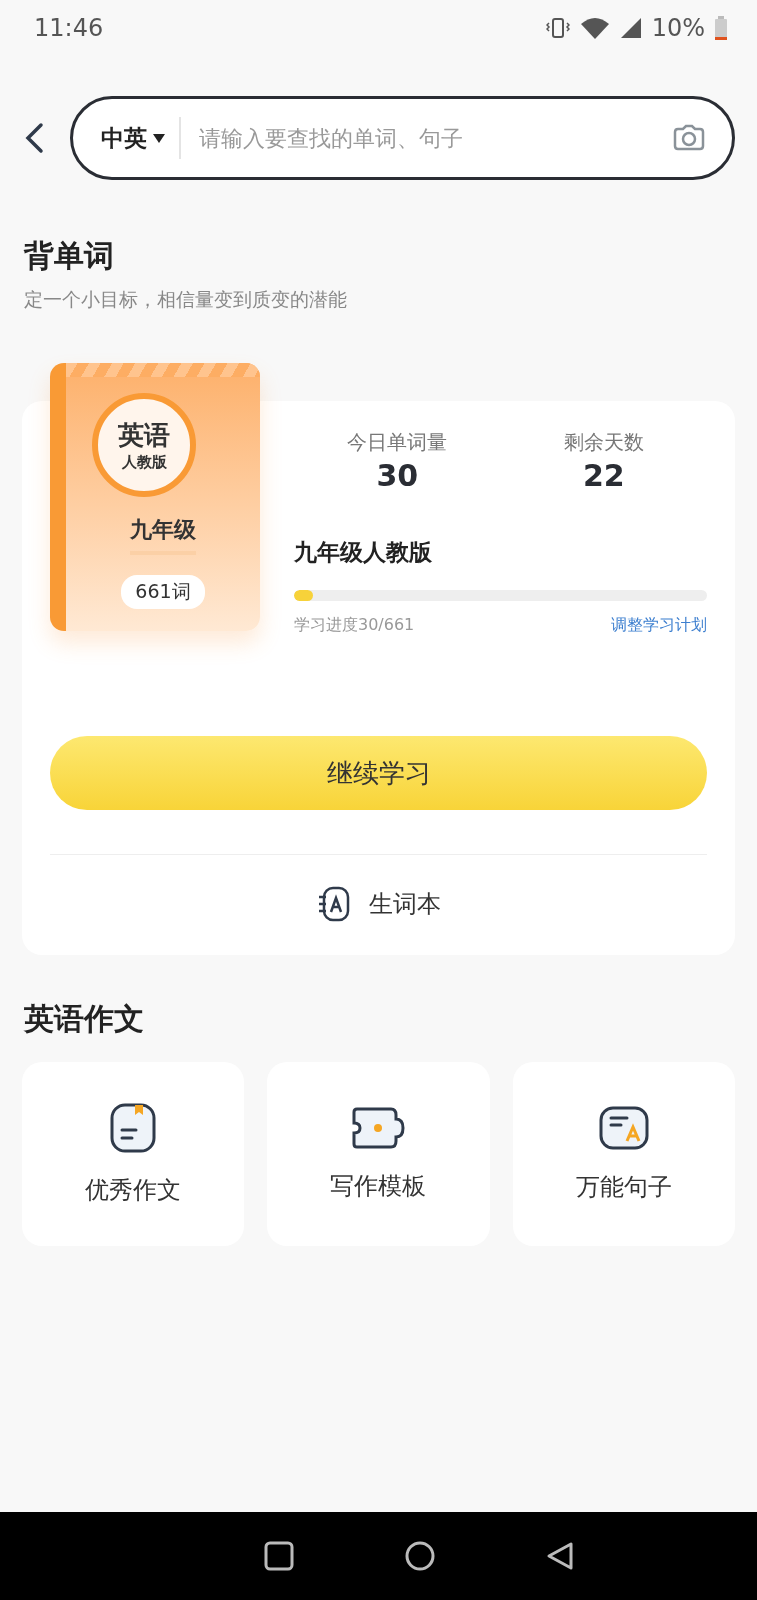 Image resolution: width=757 pixels, height=1600 pixels. What do you see at coordinates (68, 256) in the screenshot?
I see `section-title: 背单词` at bounding box center [68, 256].